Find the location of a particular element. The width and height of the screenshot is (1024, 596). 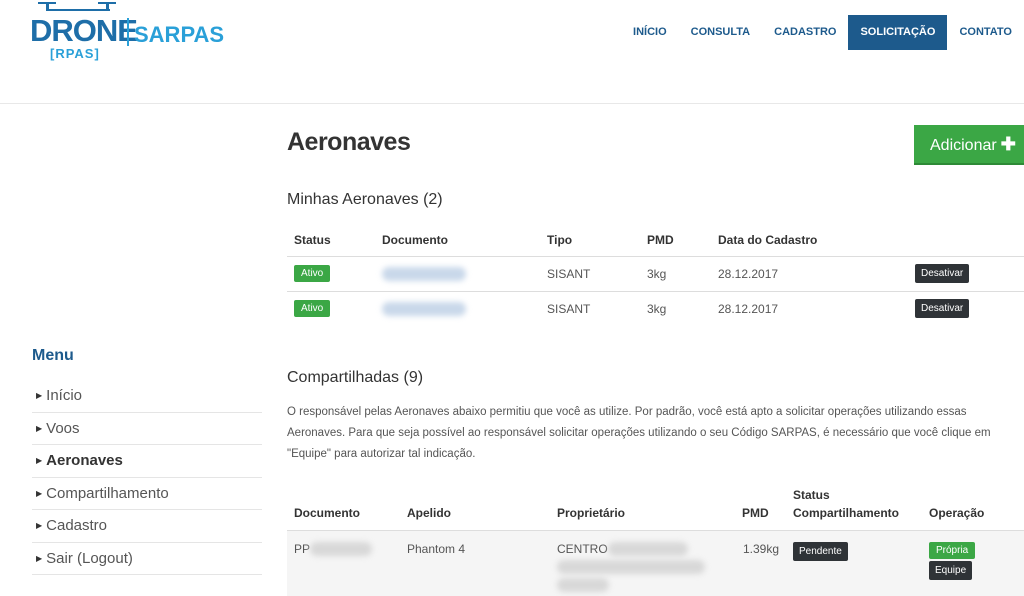

cell-proprietario: CENTRO is located at coordinates (582, 548).